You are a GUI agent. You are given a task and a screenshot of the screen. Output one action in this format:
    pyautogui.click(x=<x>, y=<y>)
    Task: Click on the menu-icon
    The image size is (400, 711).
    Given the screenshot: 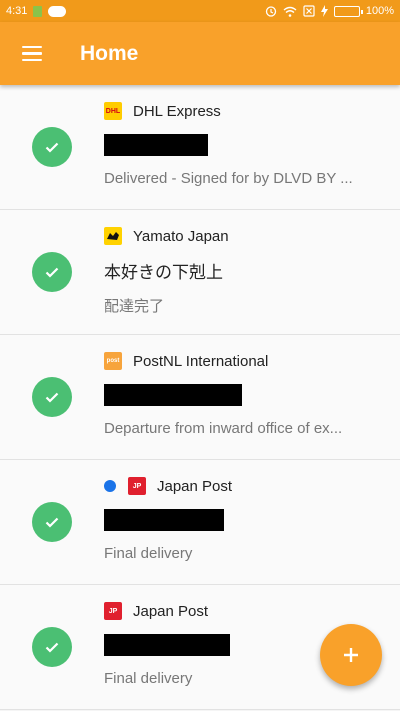 What is the action you would take?
    pyautogui.click(x=32, y=53)
    